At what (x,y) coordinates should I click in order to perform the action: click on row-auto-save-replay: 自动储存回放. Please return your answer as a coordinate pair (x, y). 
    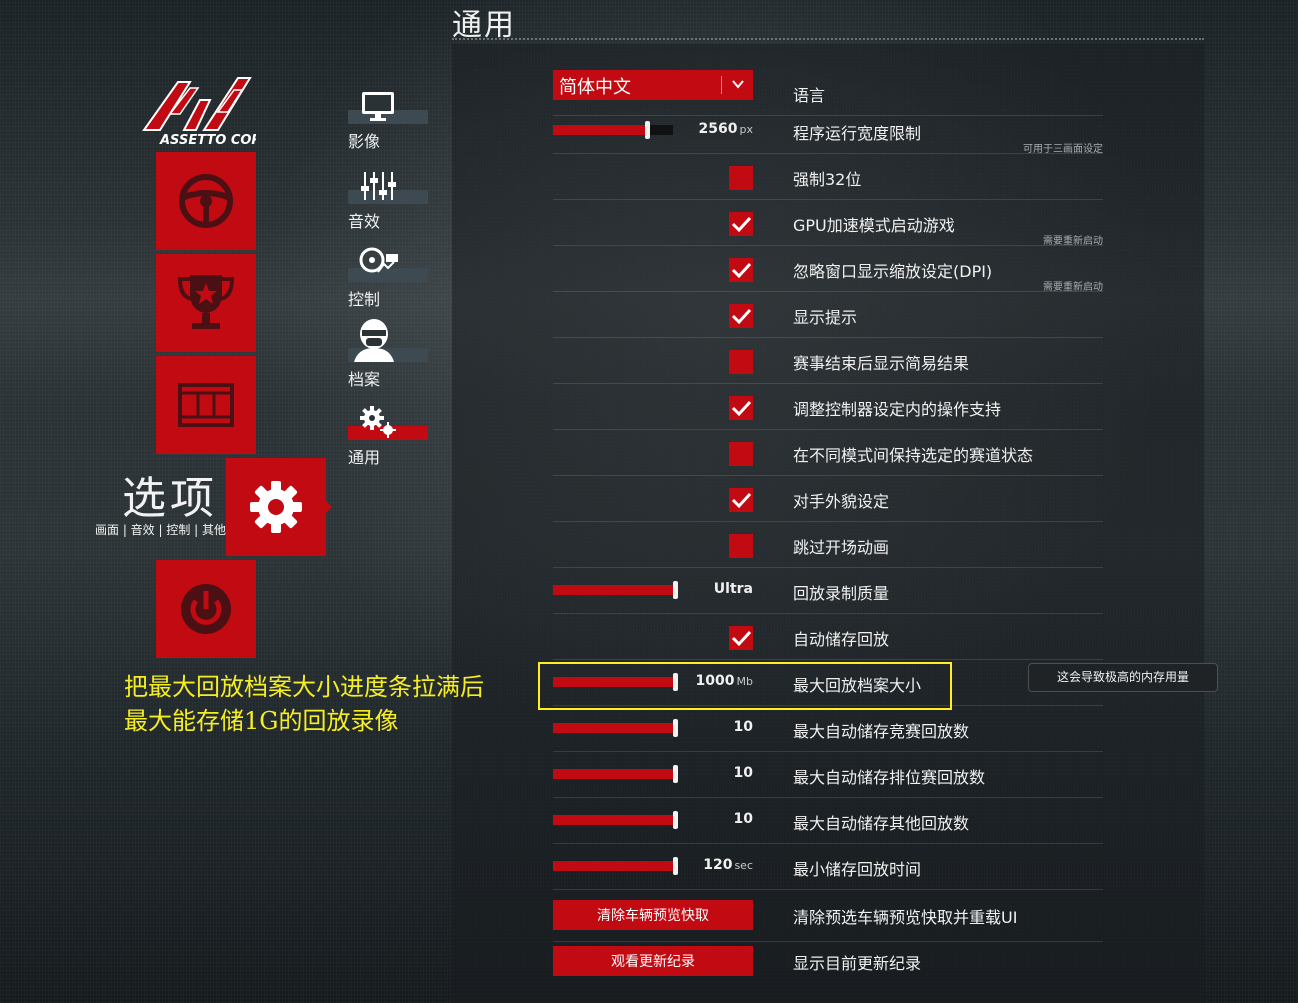
    Looking at the image, I should click on (828, 637).